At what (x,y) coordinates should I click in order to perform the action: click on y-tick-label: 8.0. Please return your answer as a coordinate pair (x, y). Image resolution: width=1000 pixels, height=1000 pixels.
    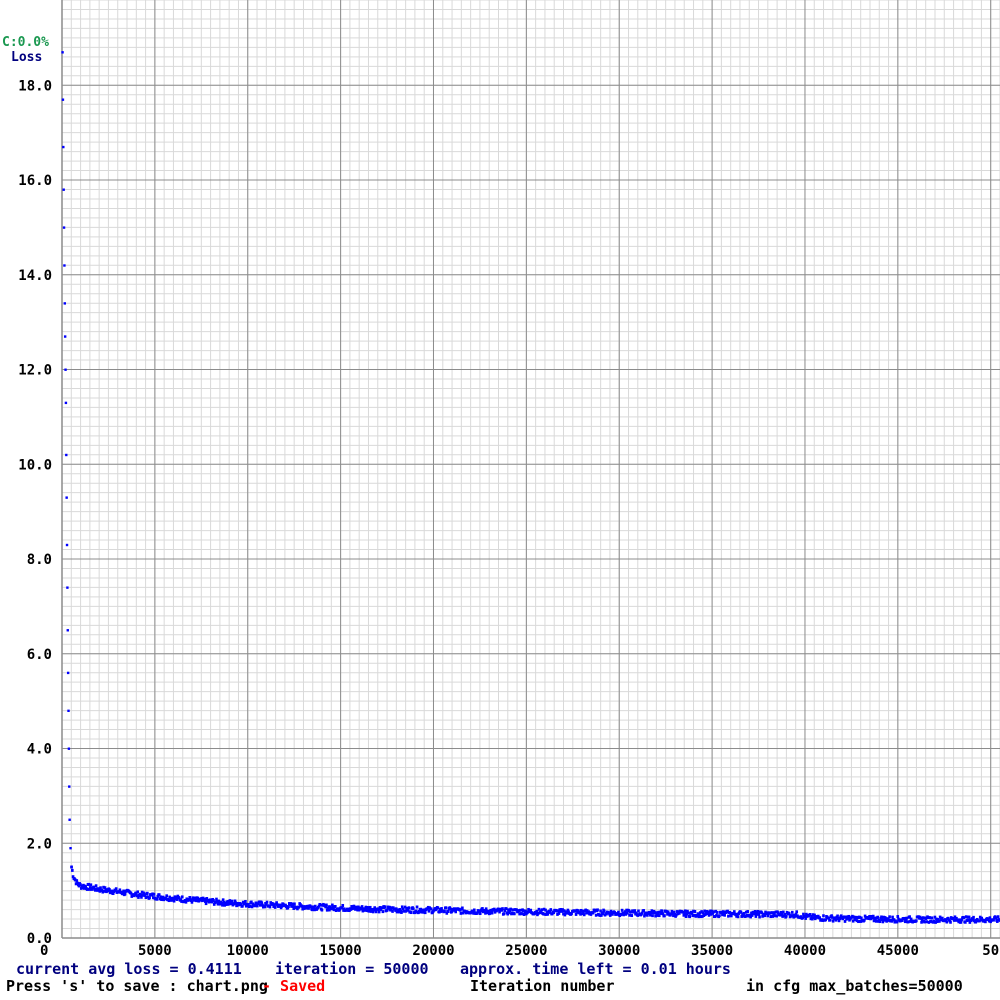
    Looking at the image, I should click on (39, 560).